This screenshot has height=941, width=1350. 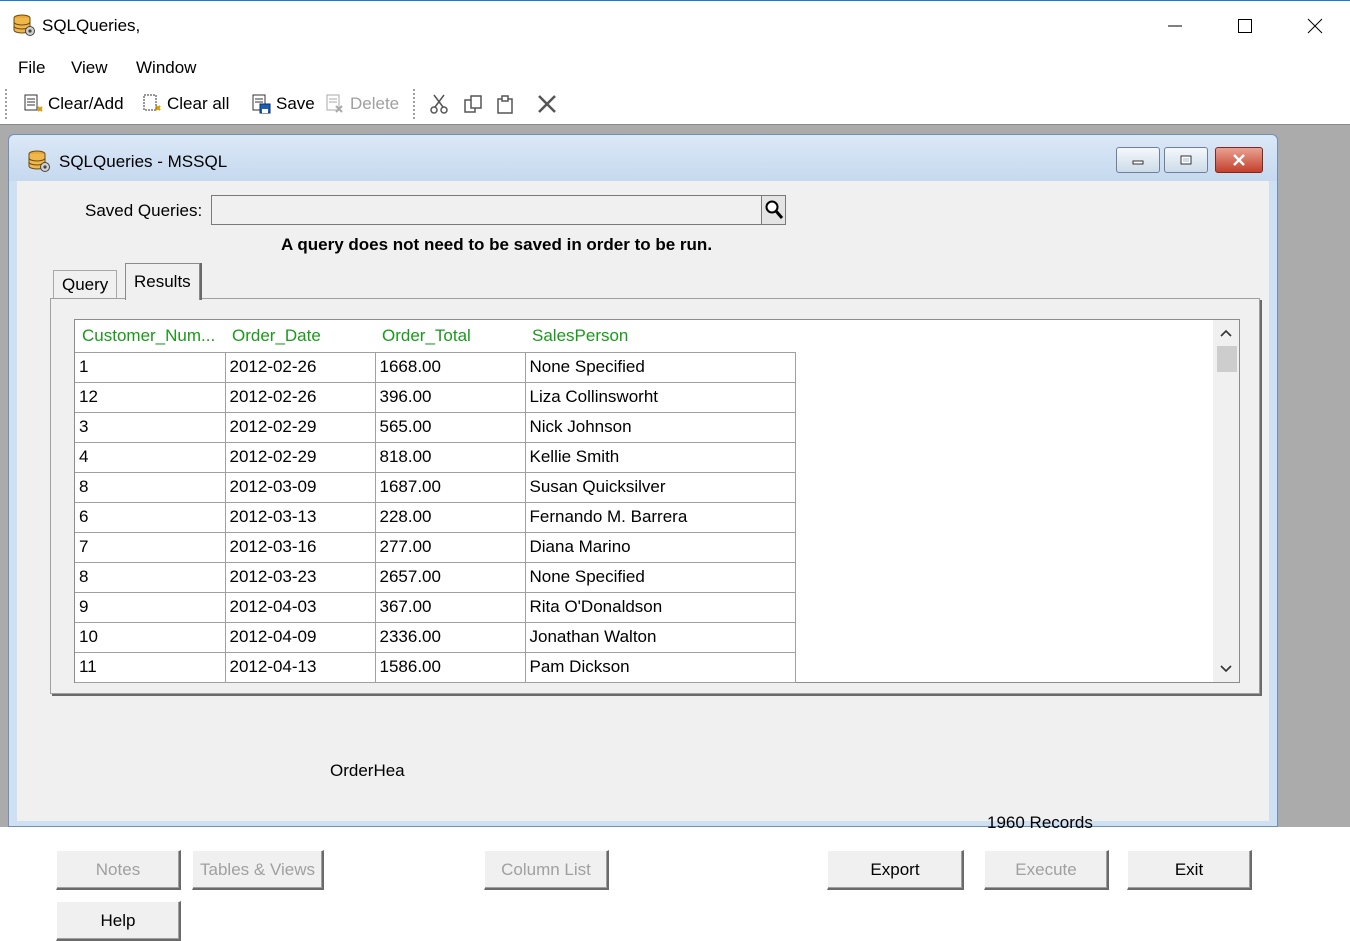 I want to click on table-cell: 2012-03-09, so click(x=300, y=487).